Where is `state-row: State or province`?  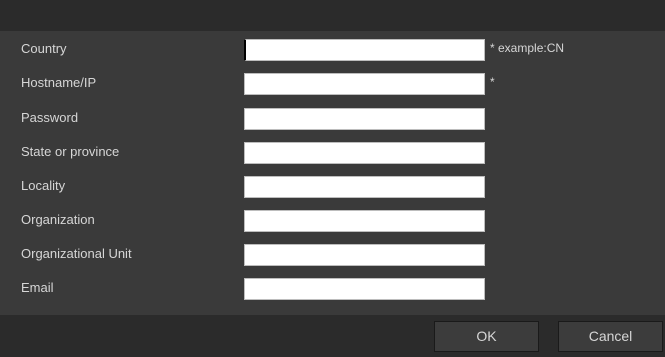
state-row: State or province is located at coordinates (332, 154).